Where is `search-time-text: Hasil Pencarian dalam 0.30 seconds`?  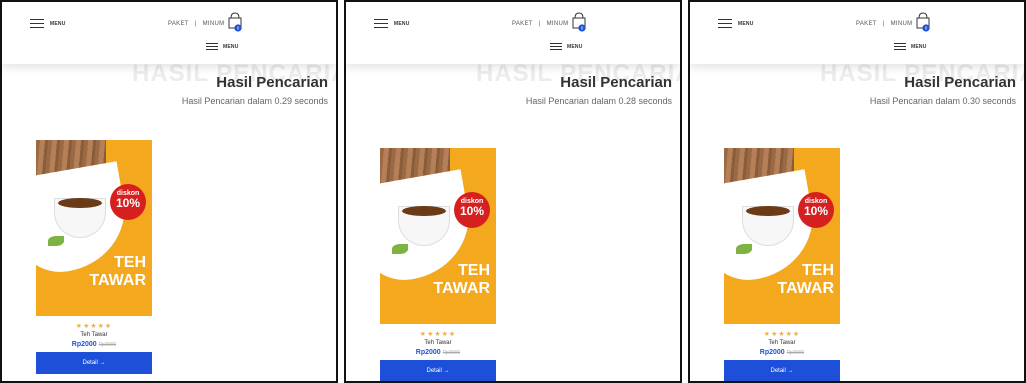 search-time-text: Hasil Pencarian dalam 0.30 seconds is located at coordinates (942, 101).